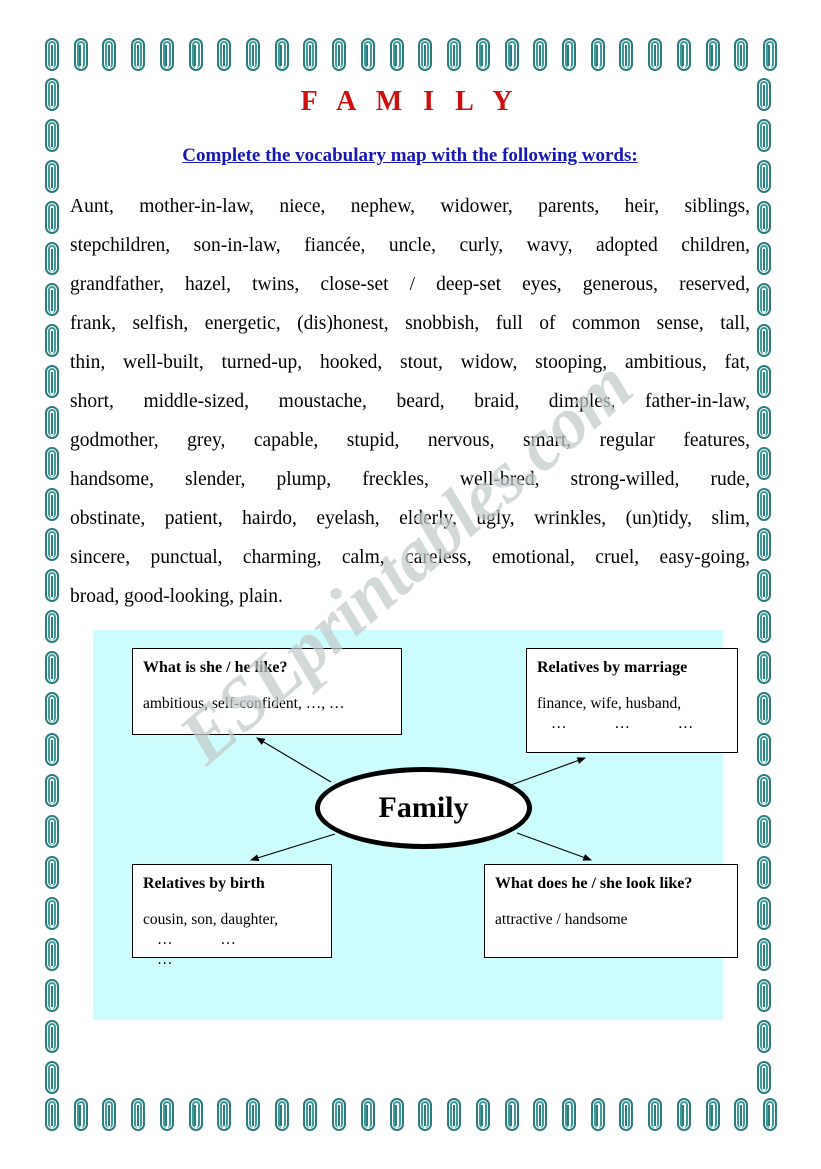 The height and width of the screenshot is (1169, 821). Describe the element at coordinates (594, 883) in the screenshot. I see `node-looks-heading: What does he / she look like?` at that location.